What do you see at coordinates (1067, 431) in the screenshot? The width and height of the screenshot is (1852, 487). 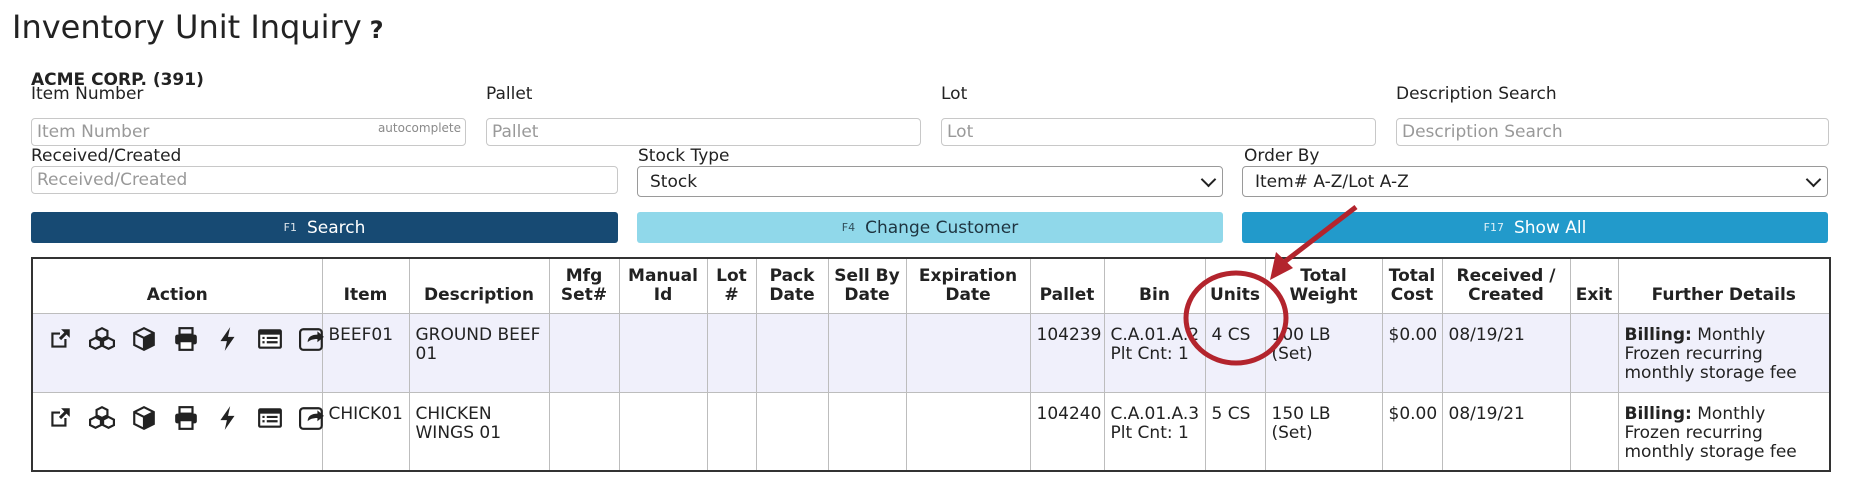 I see `cell-pallet: 104240` at bounding box center [1067, 431].